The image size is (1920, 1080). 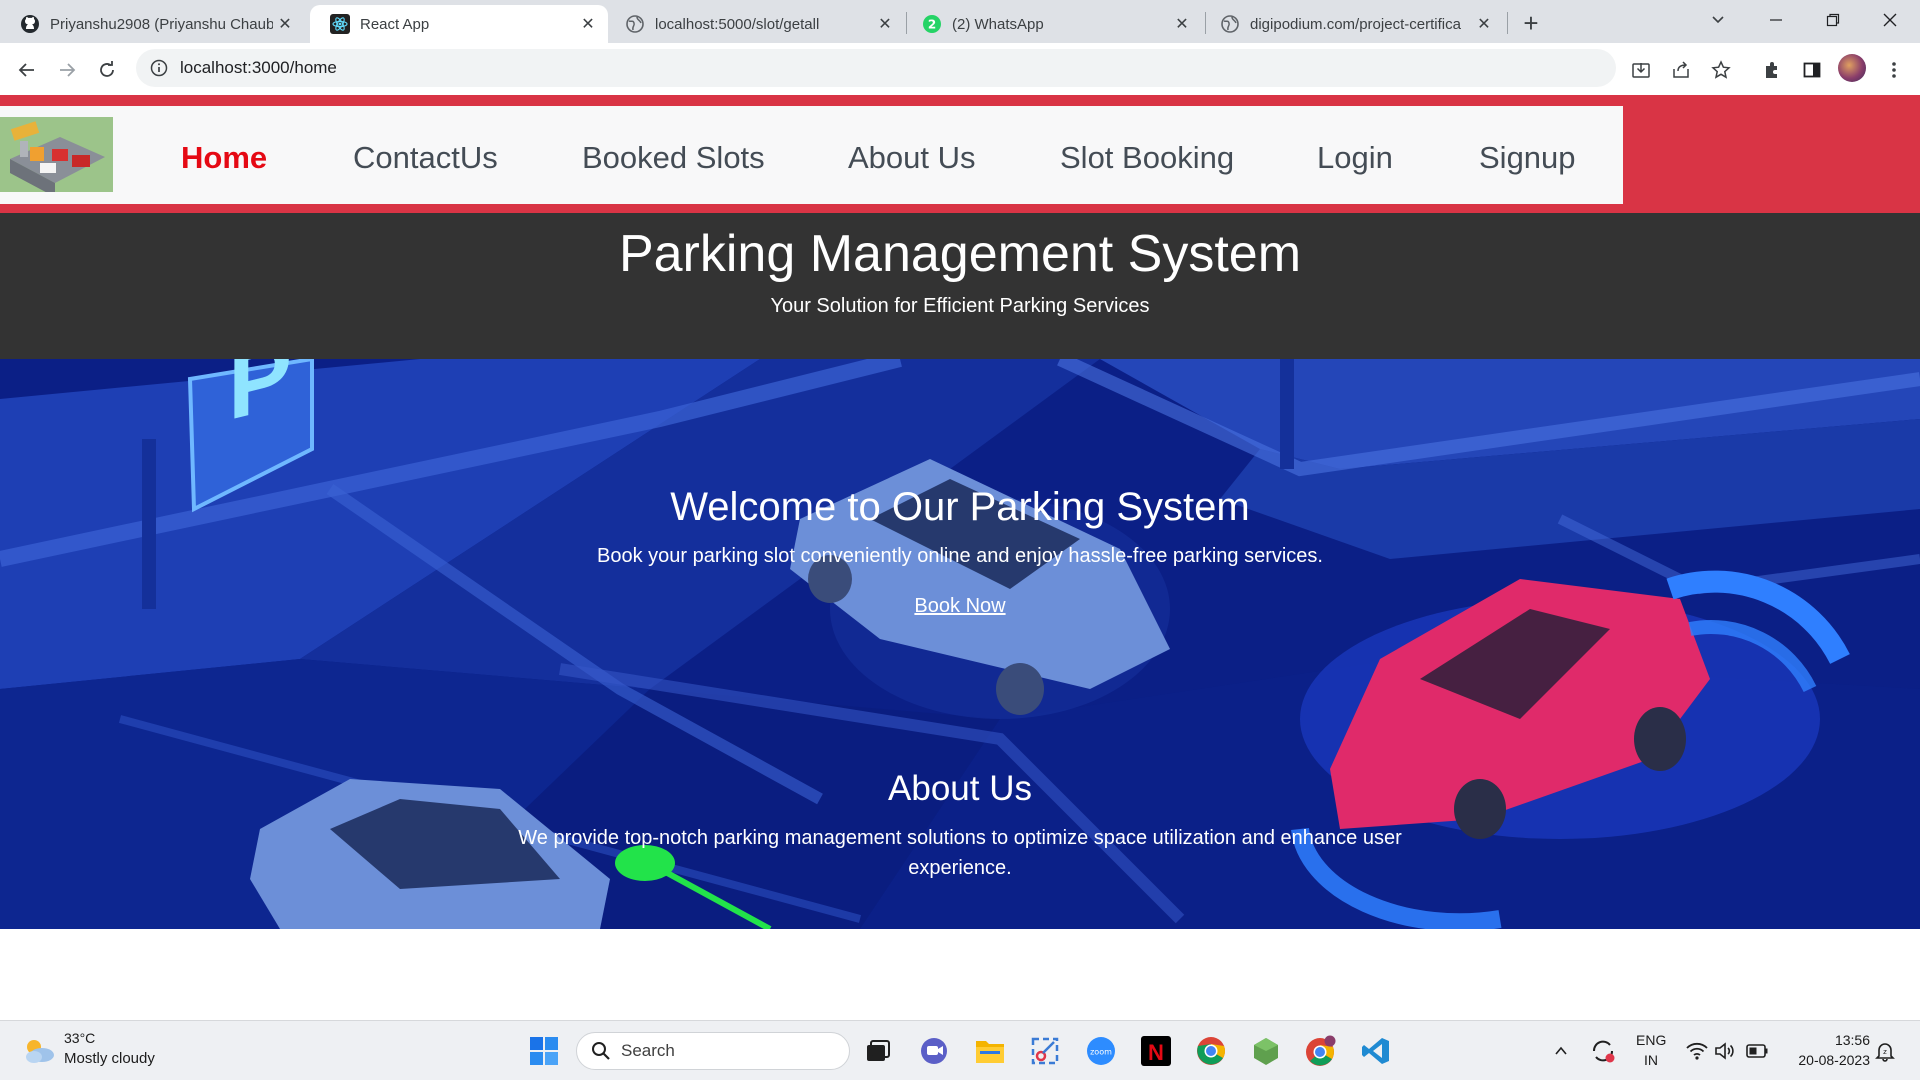 I want to click on nav-booked-slots-link: Booked Slots, so click(x=673, y=158).